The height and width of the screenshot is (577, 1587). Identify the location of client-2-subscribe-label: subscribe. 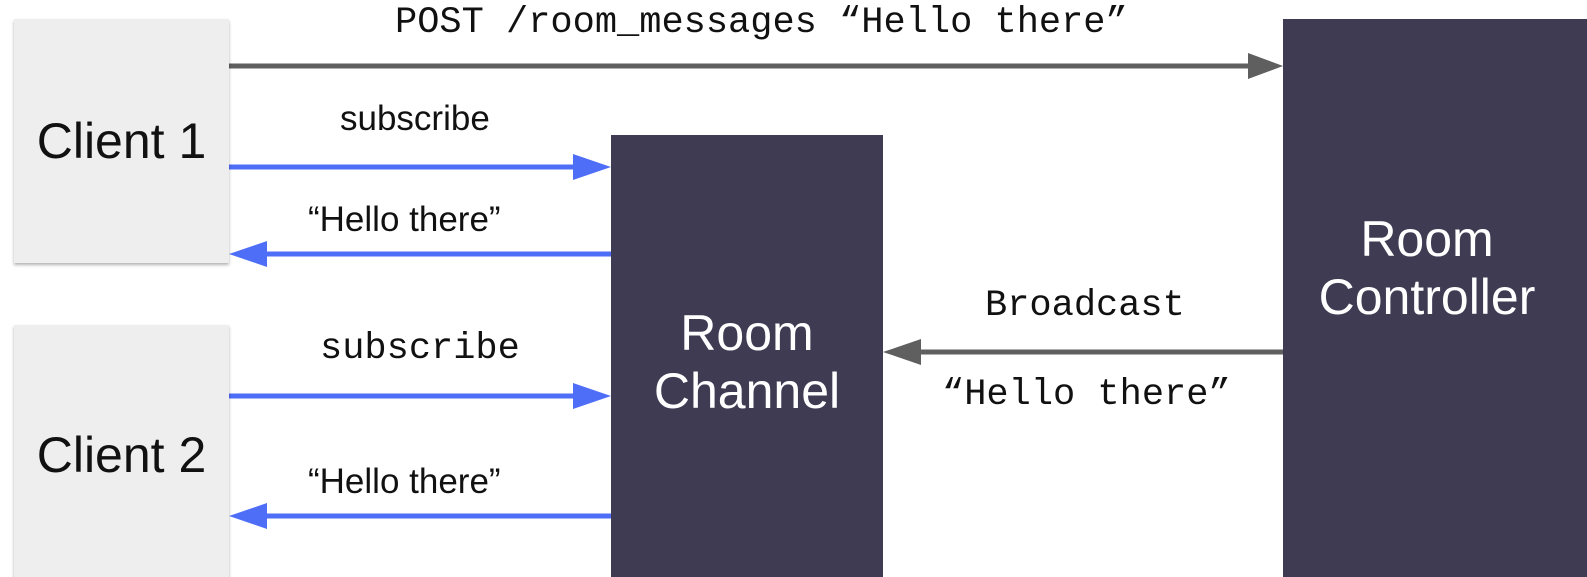
(420, 349).